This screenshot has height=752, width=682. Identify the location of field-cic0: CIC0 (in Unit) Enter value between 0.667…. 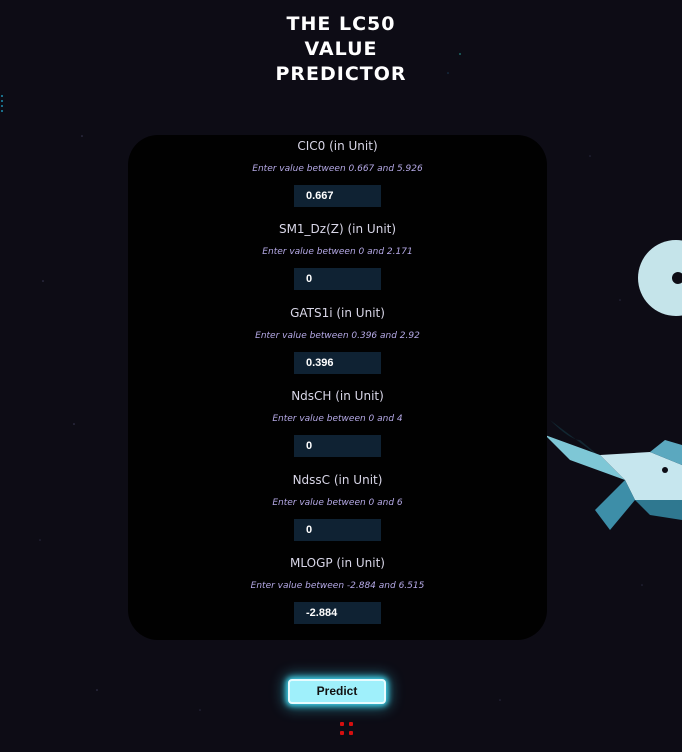
(337, 172).